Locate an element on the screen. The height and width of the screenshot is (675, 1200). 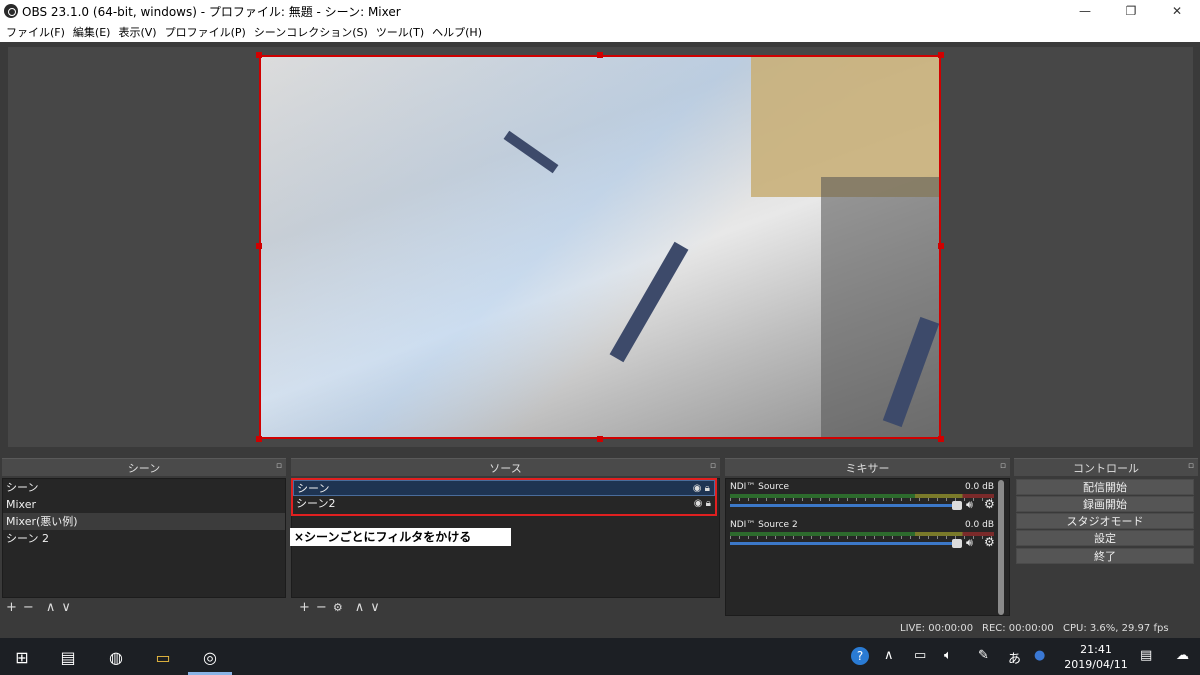
resize-handle-top-left is located at coordinates (259, 55).